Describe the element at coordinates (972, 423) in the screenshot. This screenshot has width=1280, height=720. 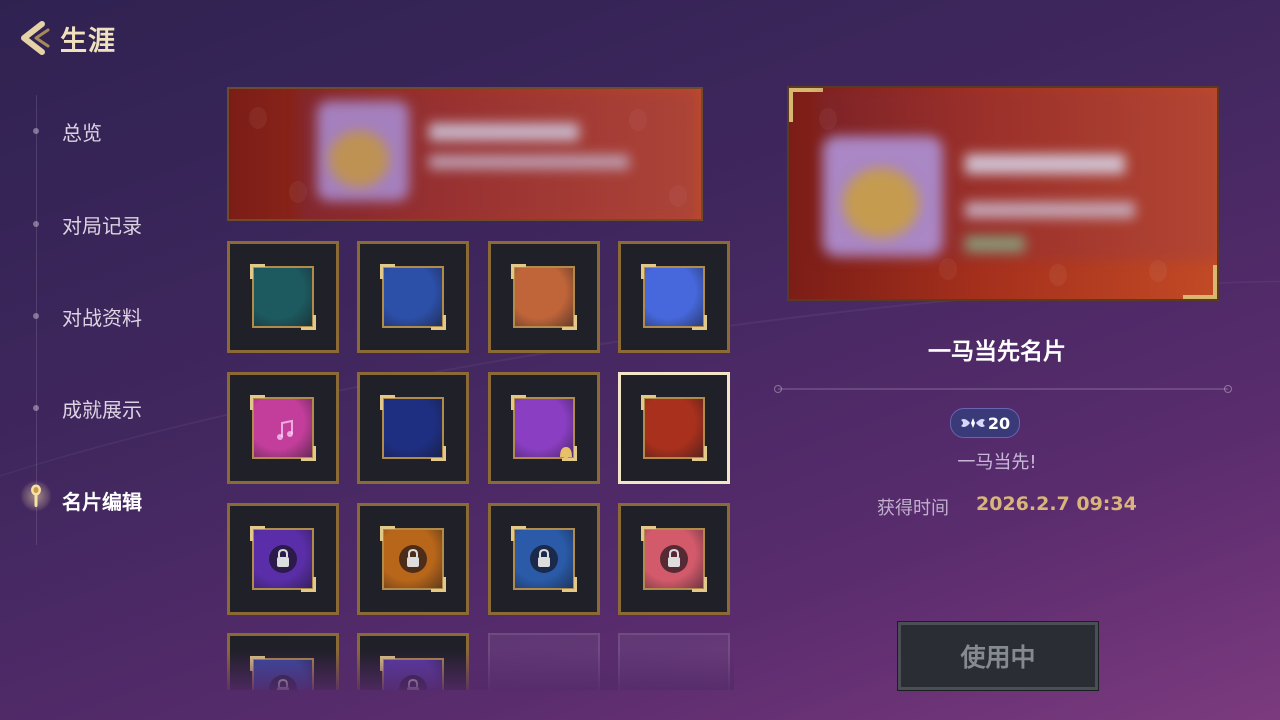
I see `wings-icon` at that location.